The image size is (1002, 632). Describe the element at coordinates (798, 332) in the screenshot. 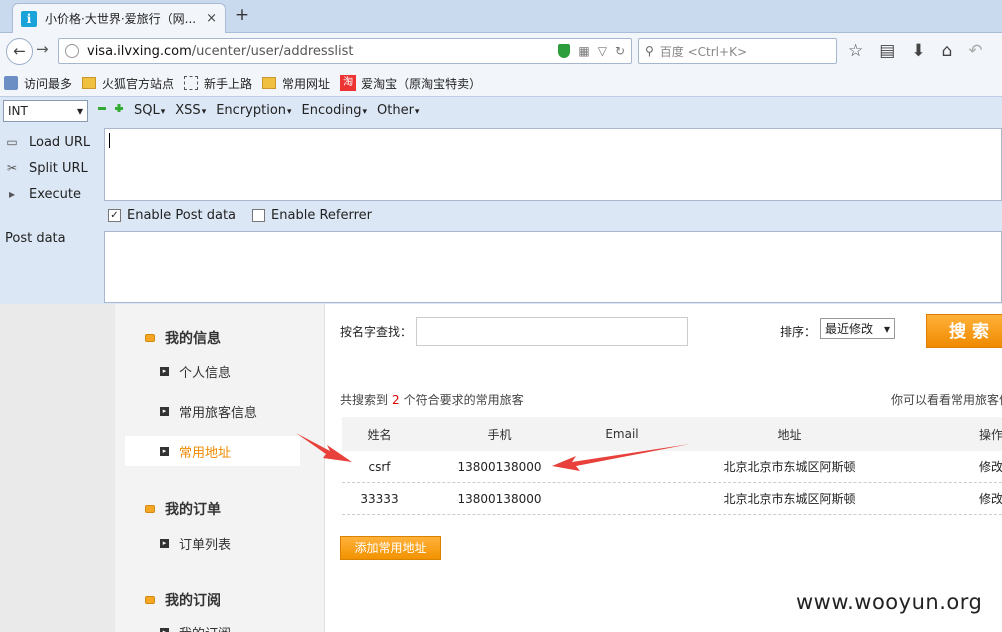

I see `sort-label: 排序：` at that location.